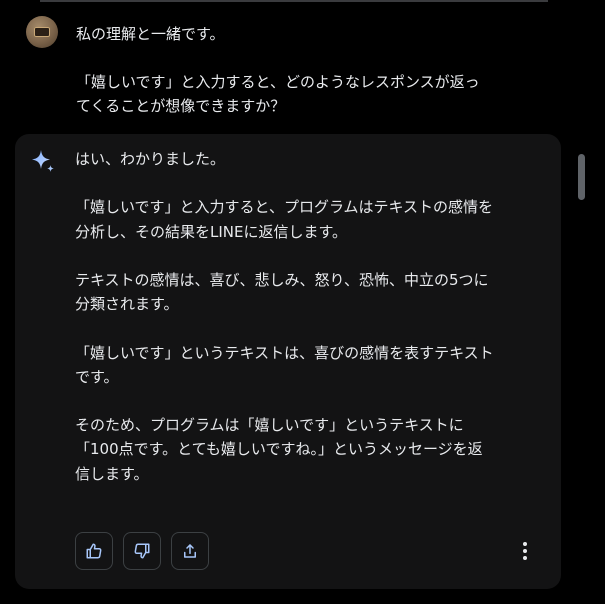 The width and height of the screenshot is (605, 604). What do you see at coordinates (294, 1) in the screenshot?
I see `divider` at bounding box center [294, 1].